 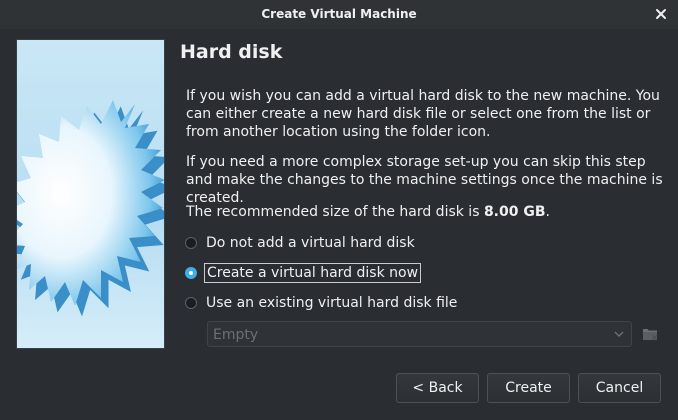 I want to click on close-button, so click(x=661, y=14).